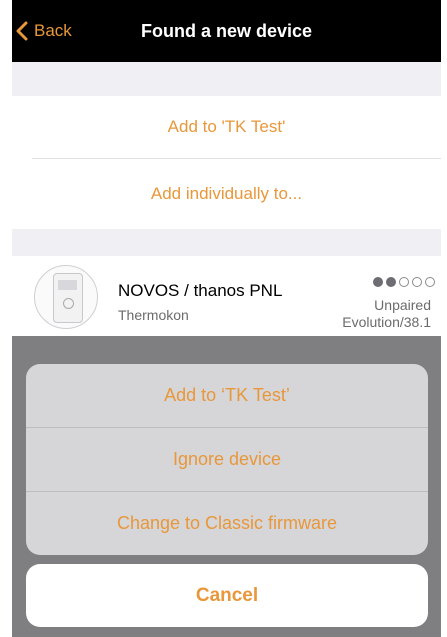  What do you see at coordinates (227, 595) in the screenshot?
I see `cancel-button: Cancel` at bounding box center [227, 595].